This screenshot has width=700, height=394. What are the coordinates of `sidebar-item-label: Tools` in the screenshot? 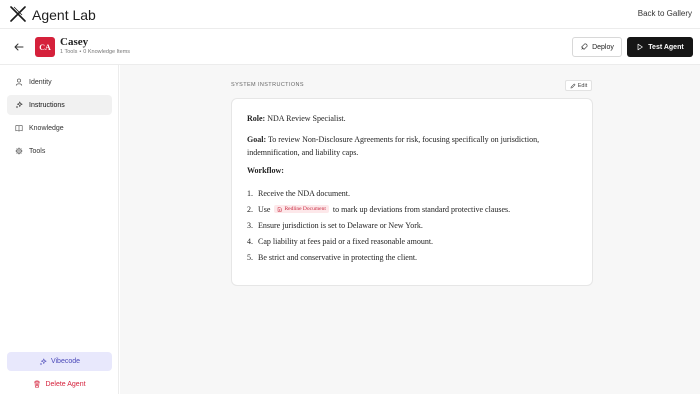 It's located at (37, 151).